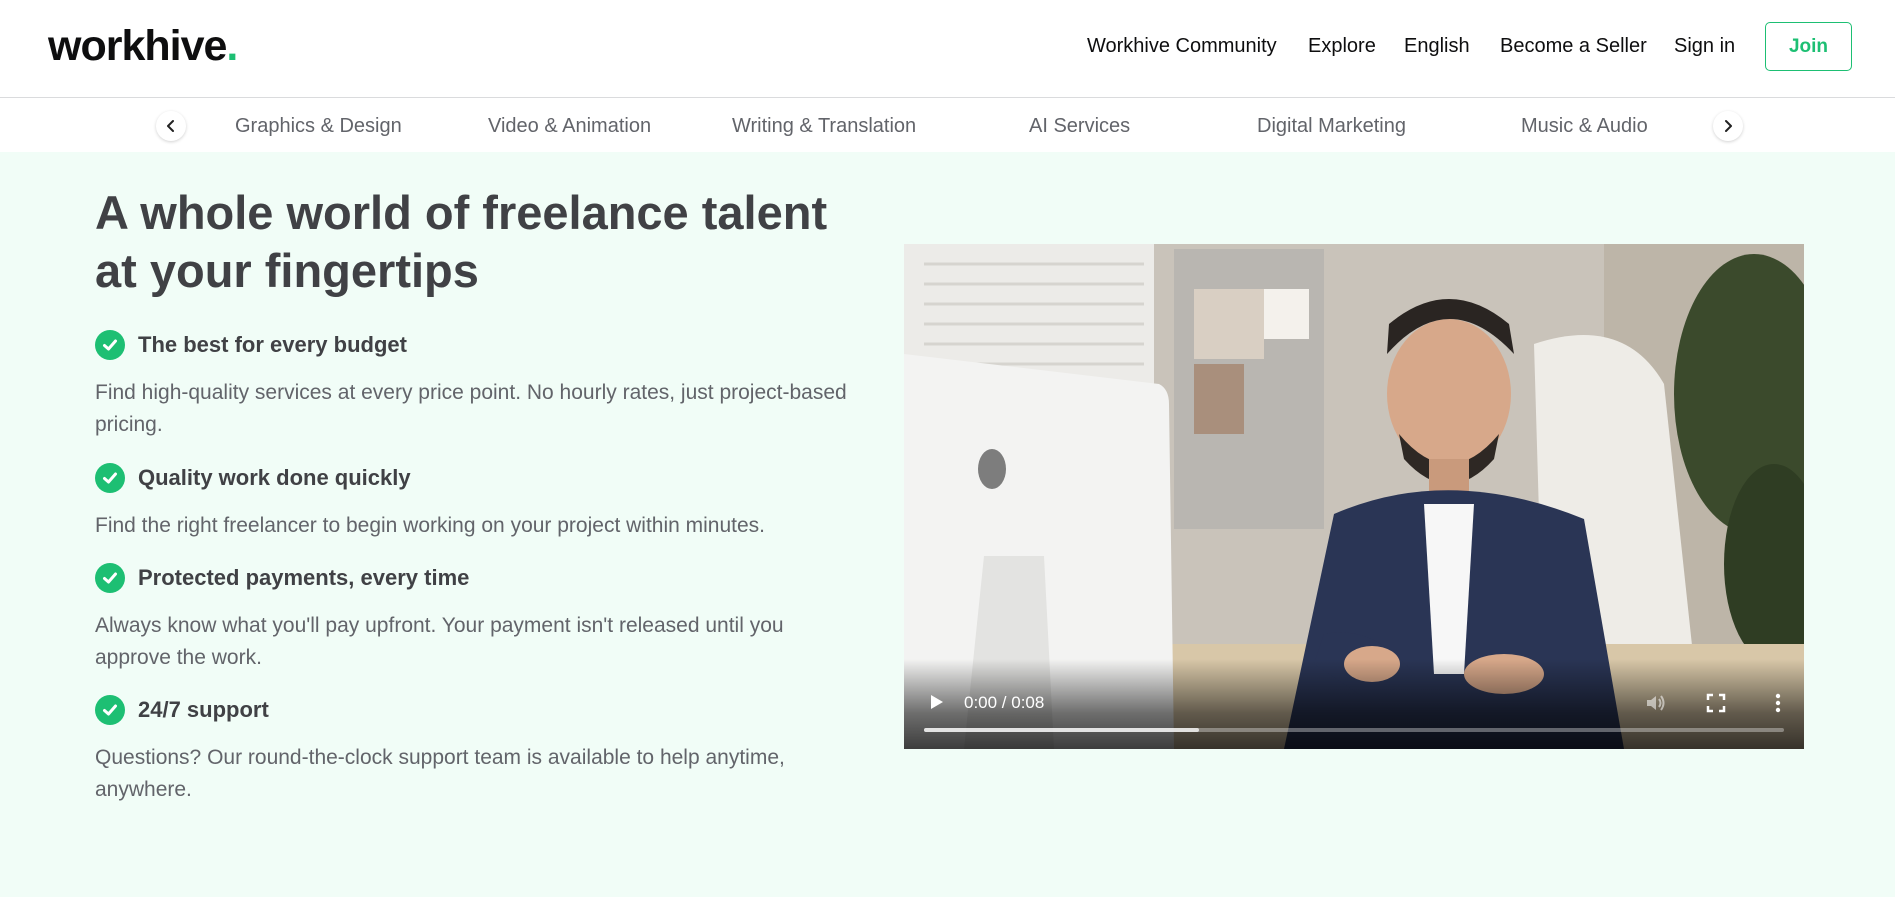 The image size is (1895, 897). What do you see at coordinates (1342, 46) in the screenshot?
I see `nav-explore: Explore` at bounding box center [1342, 46].